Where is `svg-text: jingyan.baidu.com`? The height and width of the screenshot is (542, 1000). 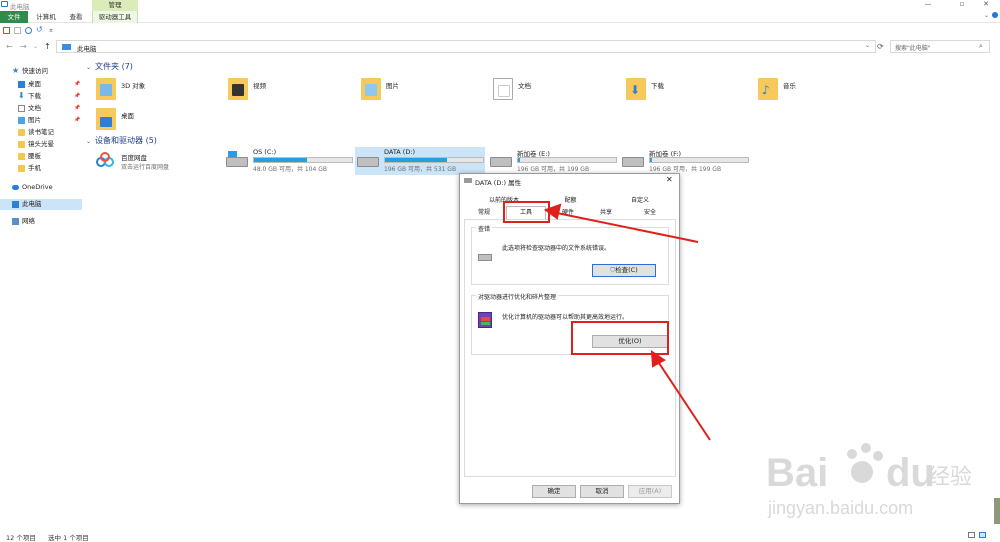
svg-text: jingyan.baidu.com is located at coordinates (840, 508).